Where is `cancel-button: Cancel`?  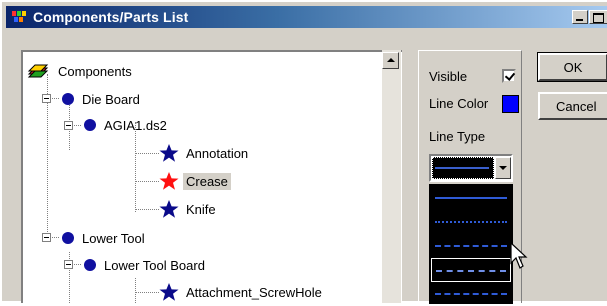
cancel-button: Cancel is located at coordinates (572, 106).